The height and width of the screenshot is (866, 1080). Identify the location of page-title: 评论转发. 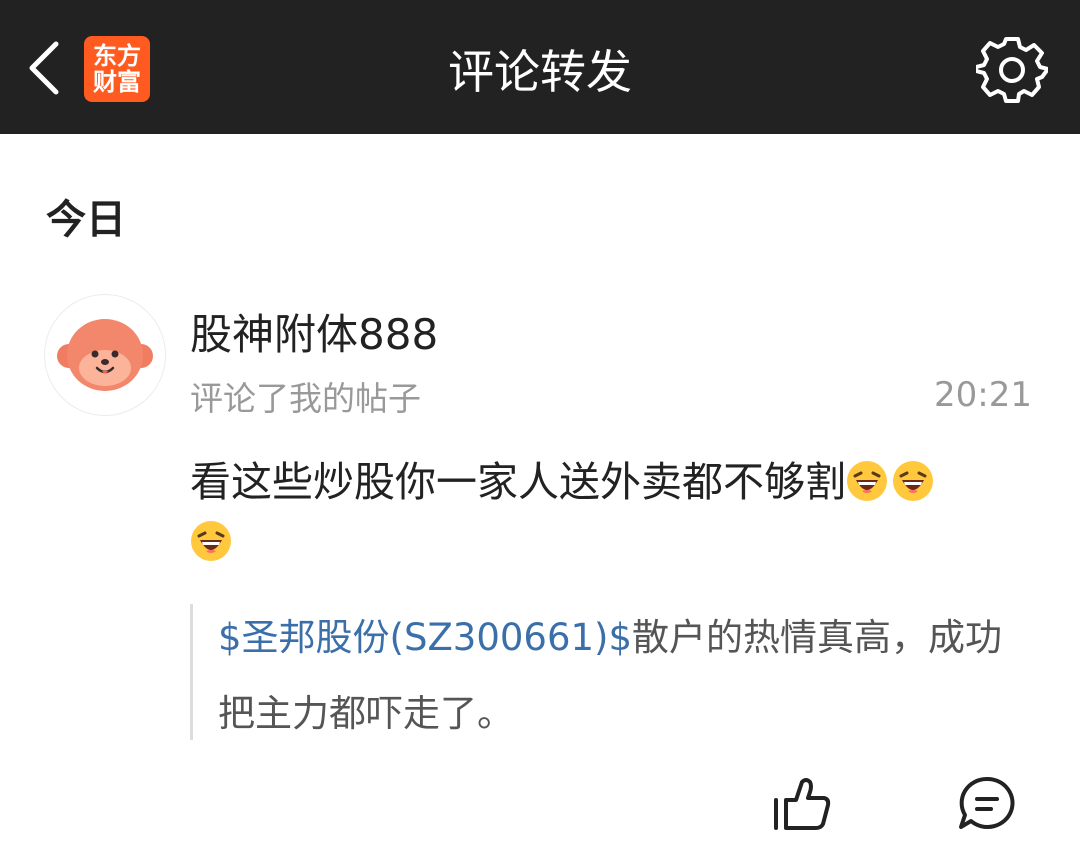
(540, 72).